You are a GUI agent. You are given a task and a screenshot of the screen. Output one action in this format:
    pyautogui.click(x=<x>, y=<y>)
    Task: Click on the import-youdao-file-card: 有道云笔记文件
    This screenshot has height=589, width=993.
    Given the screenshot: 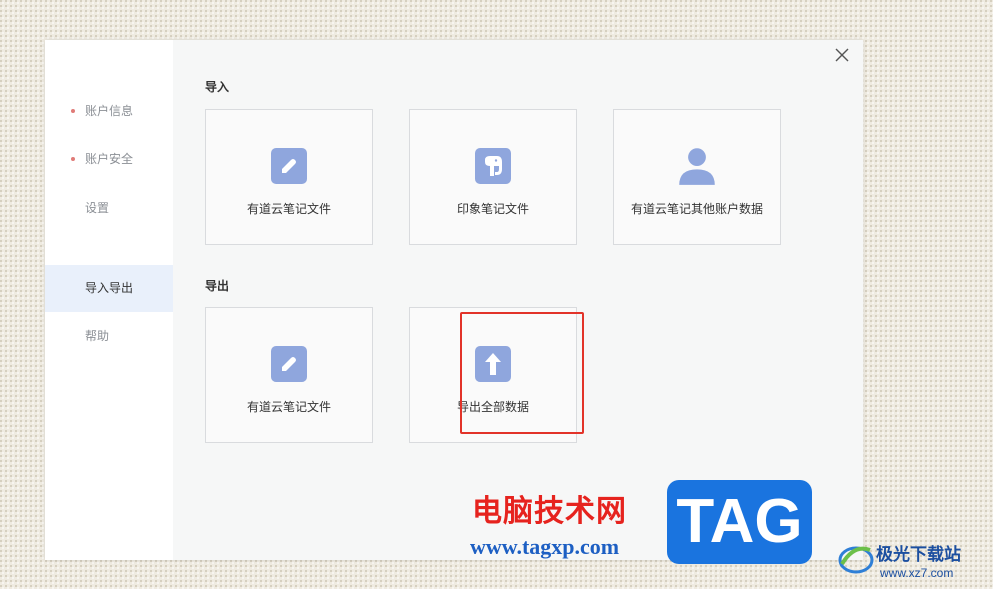 What is the action you would take?
    pyautogui.click(x=289, y=177)
    